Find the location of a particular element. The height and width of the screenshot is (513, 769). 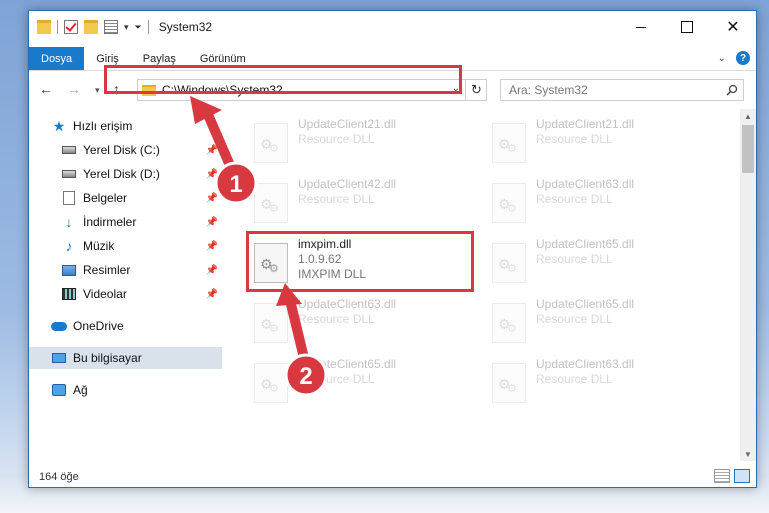

ribbon-right: ⌄ ? is located at coordinates (734, 58).